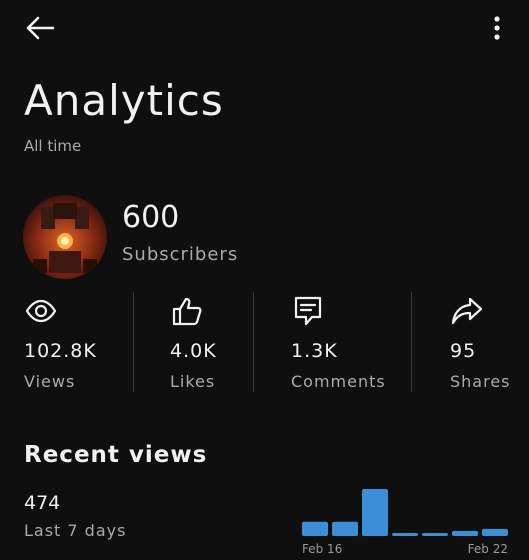 The image size is (529, 560). Describe the element at coordinates (116, 455) in the screenshot. I see `recent-views-title: Recent views` at that location.